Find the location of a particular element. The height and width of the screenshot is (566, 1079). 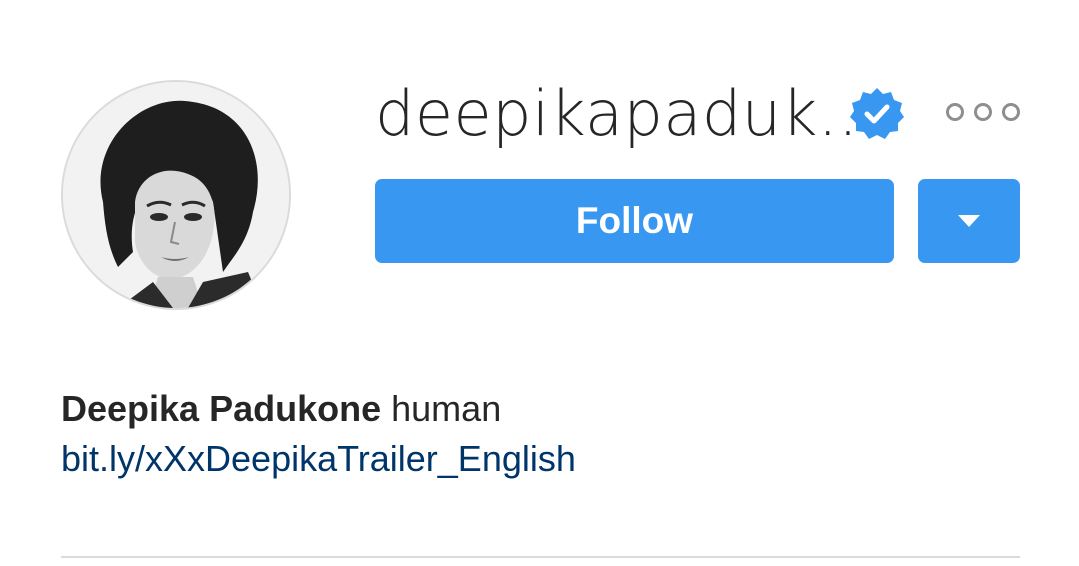

suggestions-dropdown-button is located at coordinates (969, 221).